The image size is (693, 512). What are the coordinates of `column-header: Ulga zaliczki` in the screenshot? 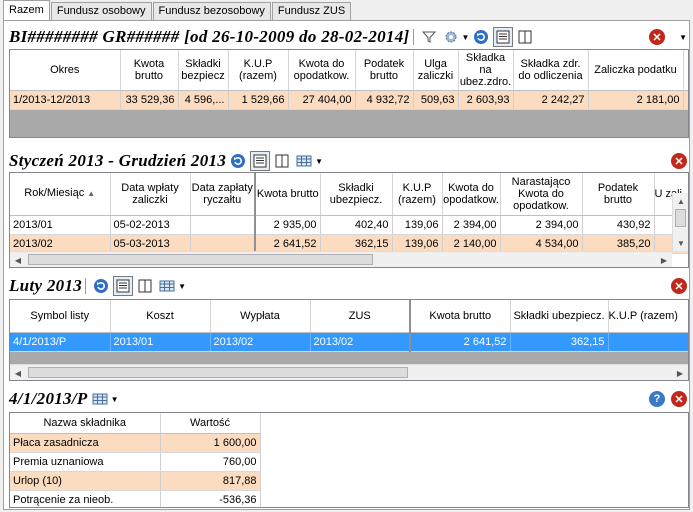 It's located at (436, 70).